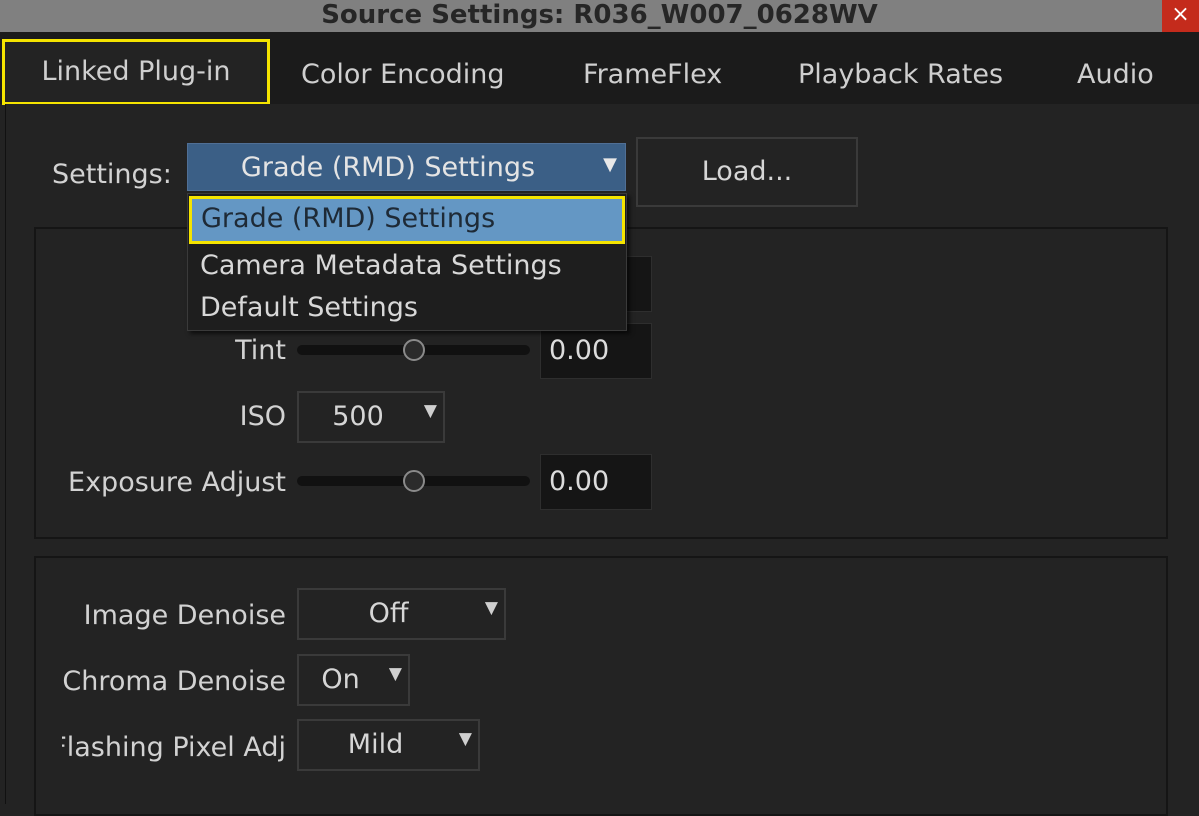 This screenshot has height=816, width=1199. I want to click on tab-frameflex: FrameFlex, so click(652, 75).